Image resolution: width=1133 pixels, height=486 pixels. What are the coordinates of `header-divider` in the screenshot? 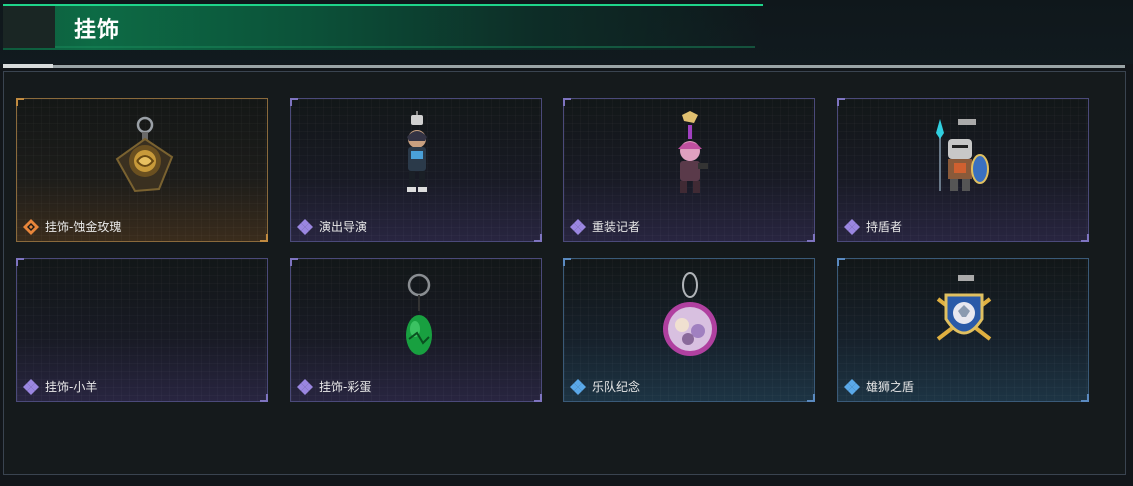 It's located at (564, 66).